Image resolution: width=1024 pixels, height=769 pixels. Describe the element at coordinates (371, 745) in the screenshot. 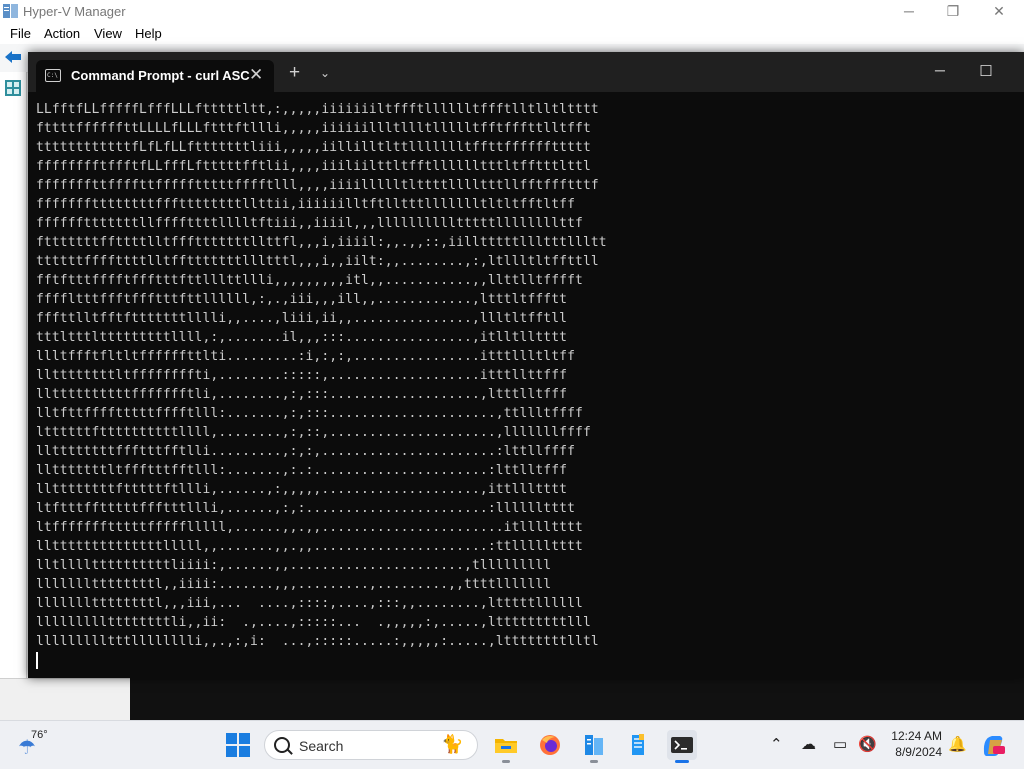

I see `taskbar-search: Search 🐈` at that location.